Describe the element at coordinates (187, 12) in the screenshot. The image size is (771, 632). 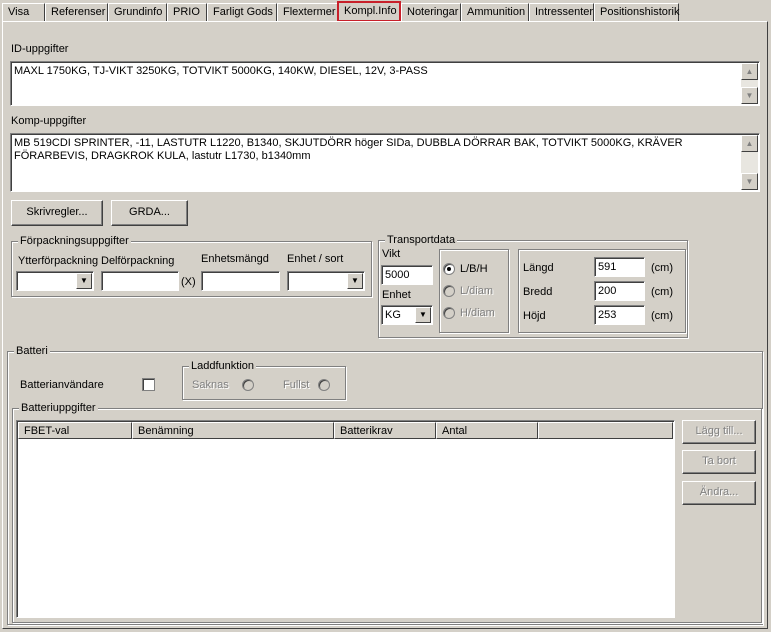
I see `tab-prio: PRIO` at that location.